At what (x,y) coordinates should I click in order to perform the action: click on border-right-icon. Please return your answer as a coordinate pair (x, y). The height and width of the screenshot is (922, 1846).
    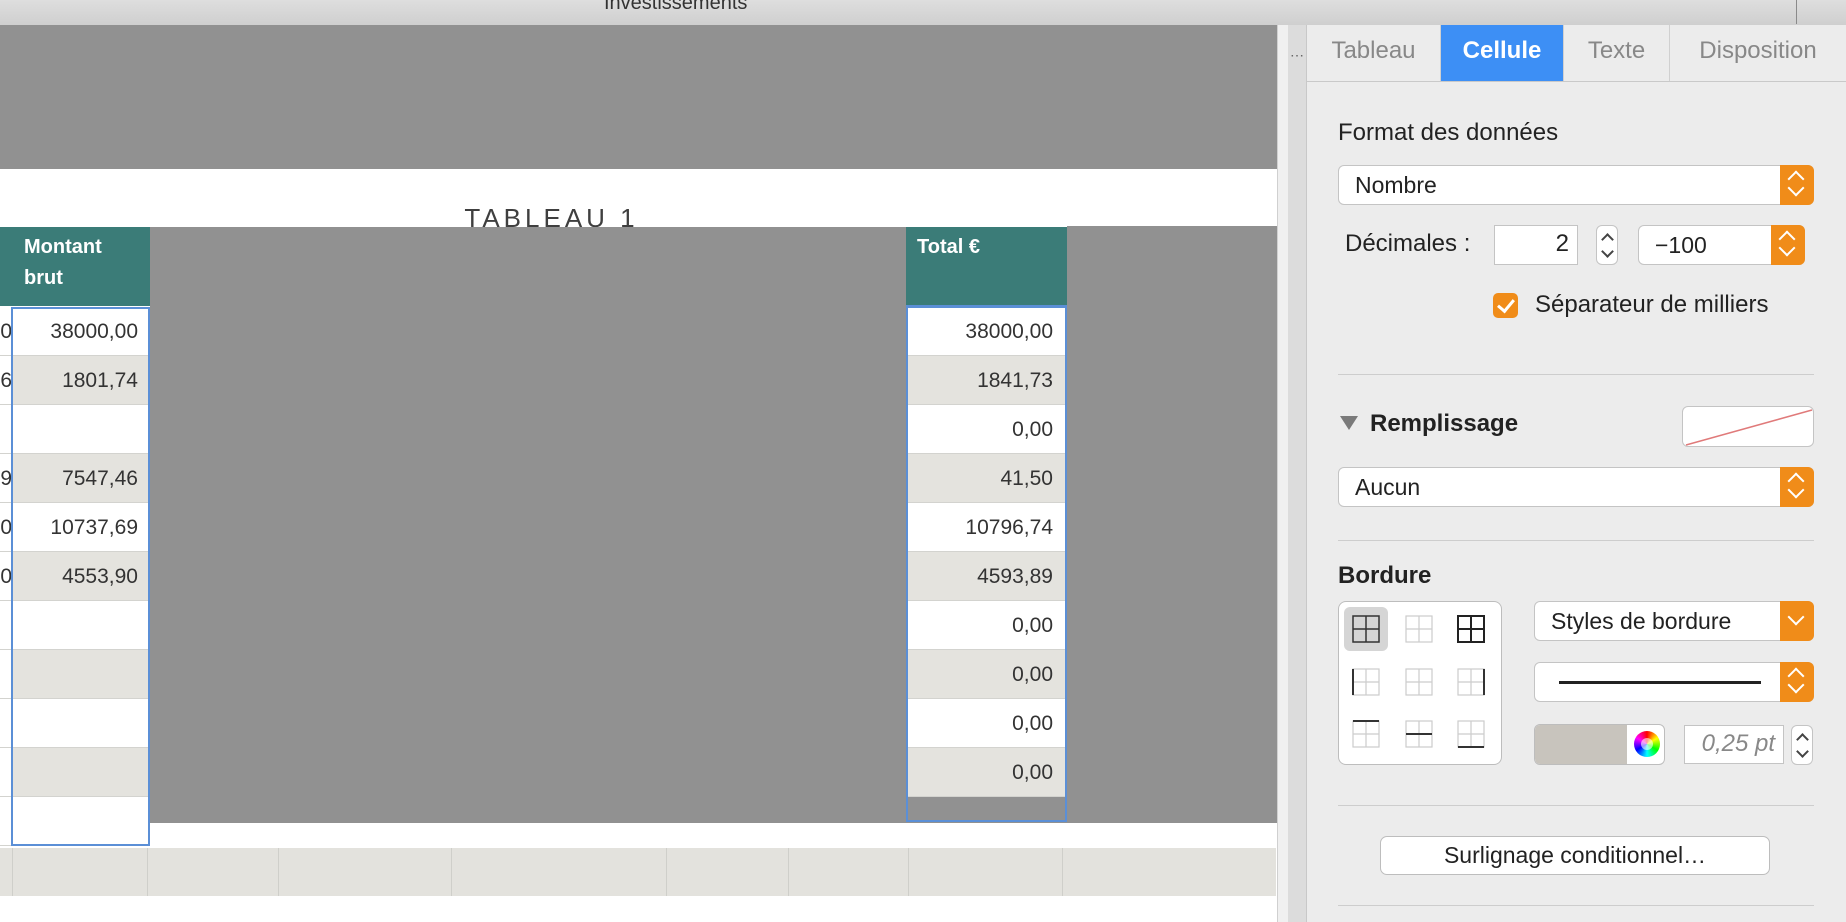
    Looking at the image, I should click on (1471, 682).